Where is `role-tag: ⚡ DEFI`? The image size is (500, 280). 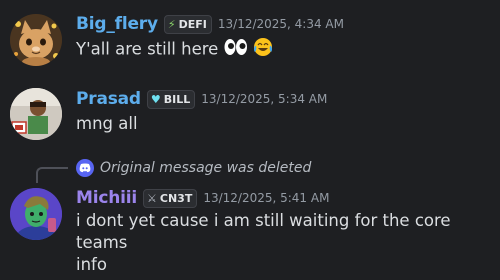
role-tag: ⚡ DEFI is located at coordinates (187, 24).